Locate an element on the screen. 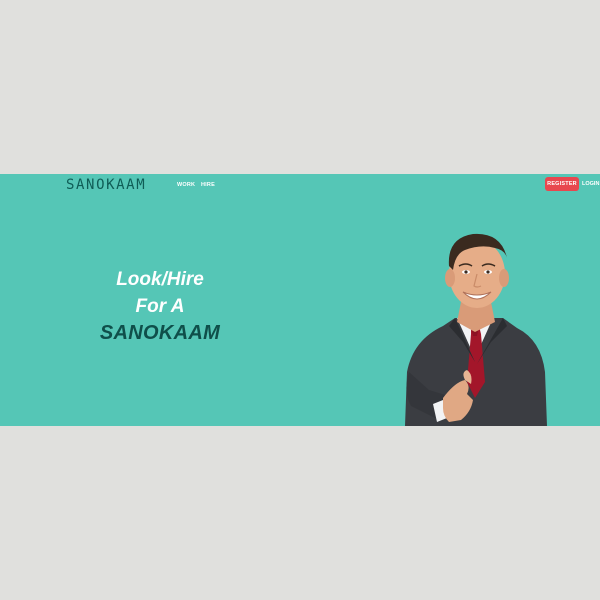 The width and height of the screenshot is (600, 600). nav-hire-link: HIRE is located at coordinates (208, 185).